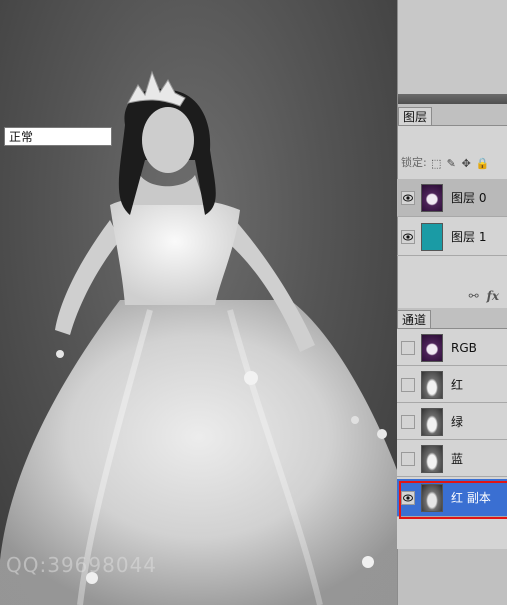 The height and width of the screenshot is (605, 507). What do you see at coordinates (464, 347) in the screenshot?
I see `channel-name: RGB` at bounding box center [464, 347].